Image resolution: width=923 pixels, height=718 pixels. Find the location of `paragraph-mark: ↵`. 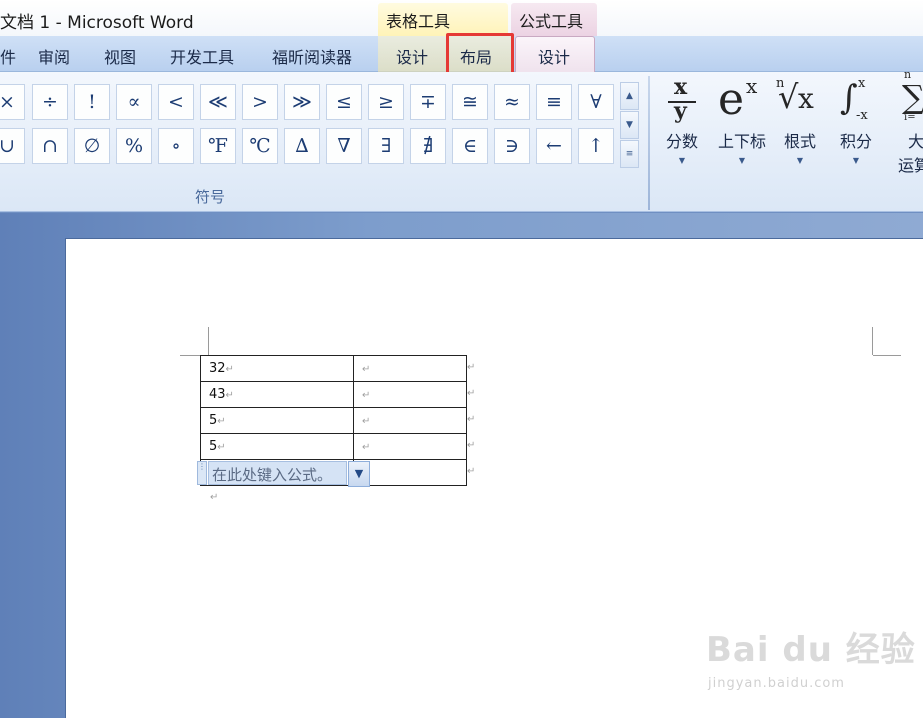

paragraph-mark: ↵ is located at coordinates (214, 497).